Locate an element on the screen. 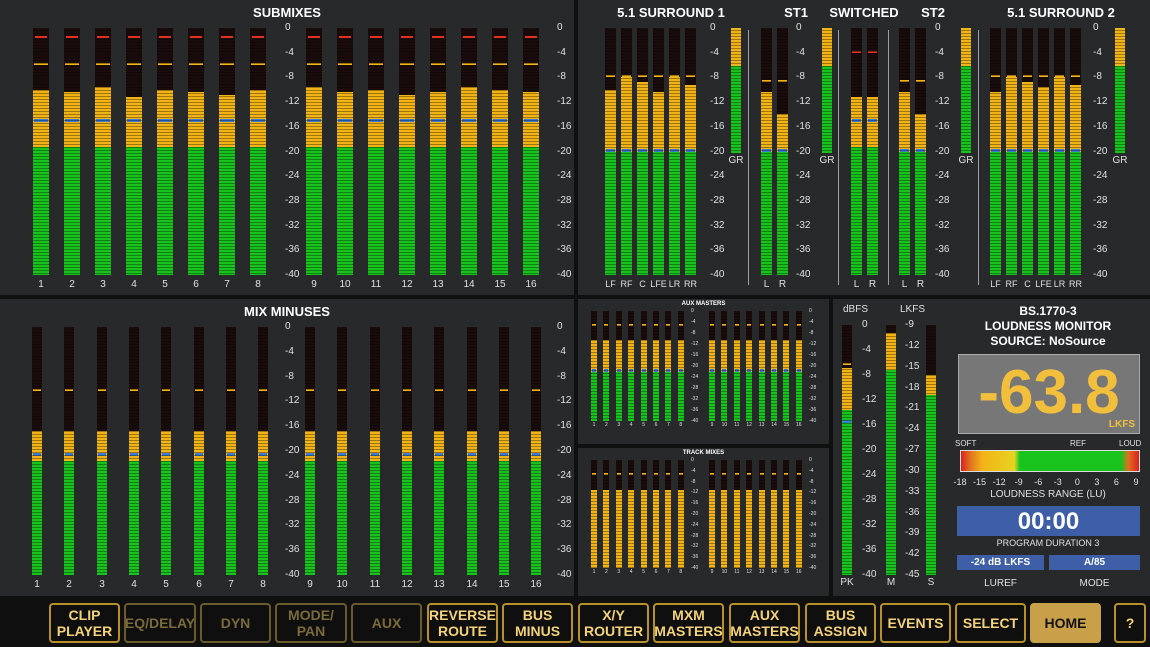 The image size is (1150, 647). help-button: ? is located at coordinates (1130, 623).